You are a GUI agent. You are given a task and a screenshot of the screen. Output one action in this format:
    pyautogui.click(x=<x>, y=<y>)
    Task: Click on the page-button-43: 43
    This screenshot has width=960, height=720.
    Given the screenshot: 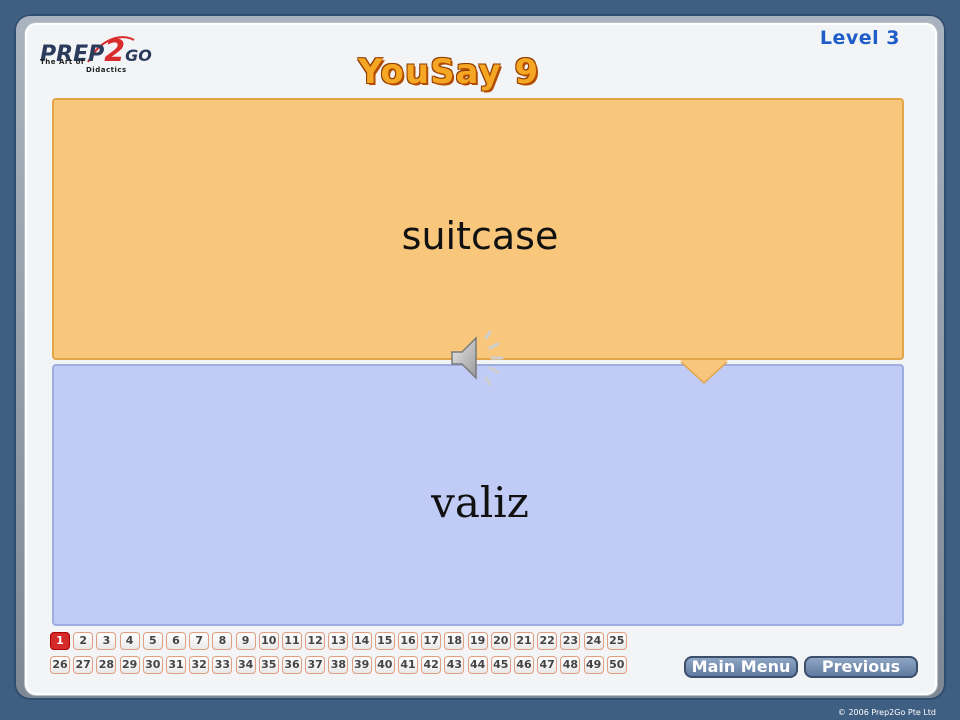 What is the action you would take?
    pyautogui.click(x=454, y=665)
    